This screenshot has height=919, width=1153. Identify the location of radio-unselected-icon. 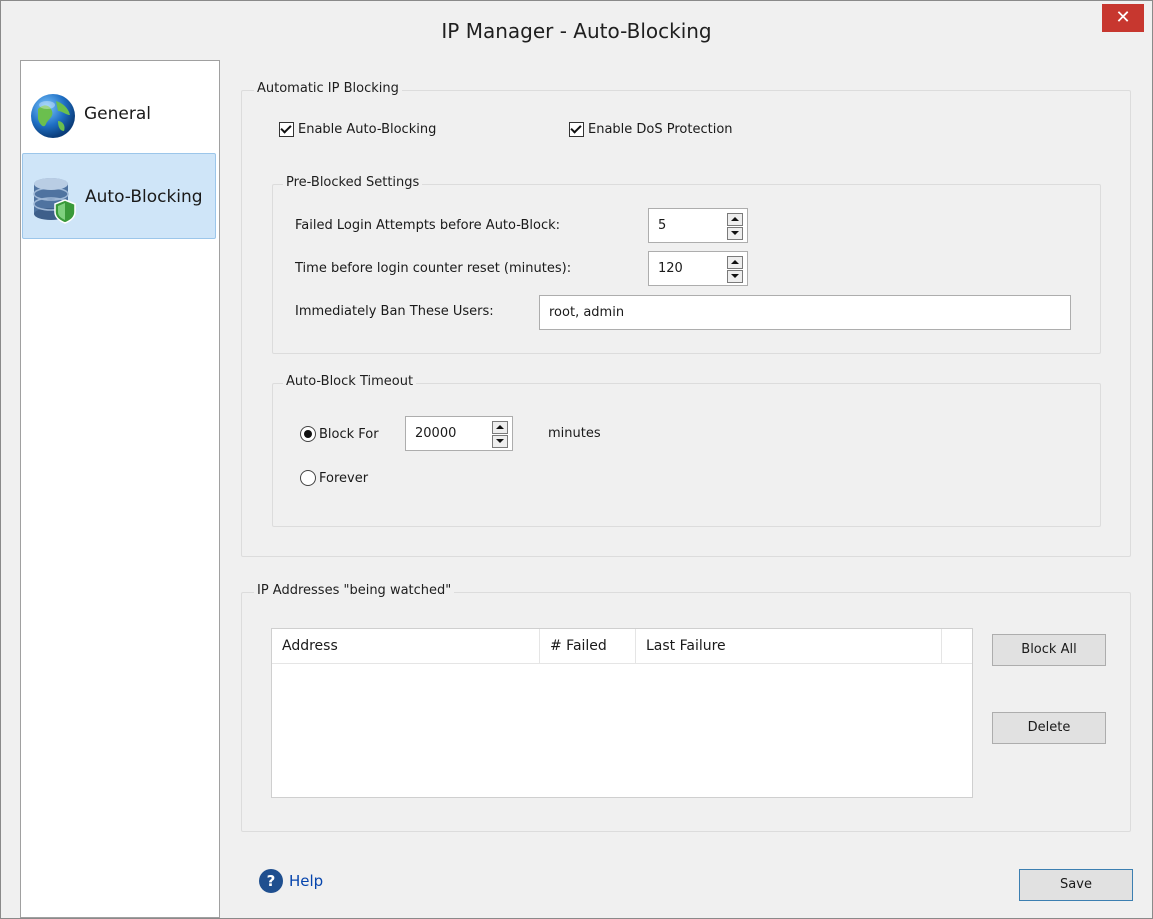
(308, 478).